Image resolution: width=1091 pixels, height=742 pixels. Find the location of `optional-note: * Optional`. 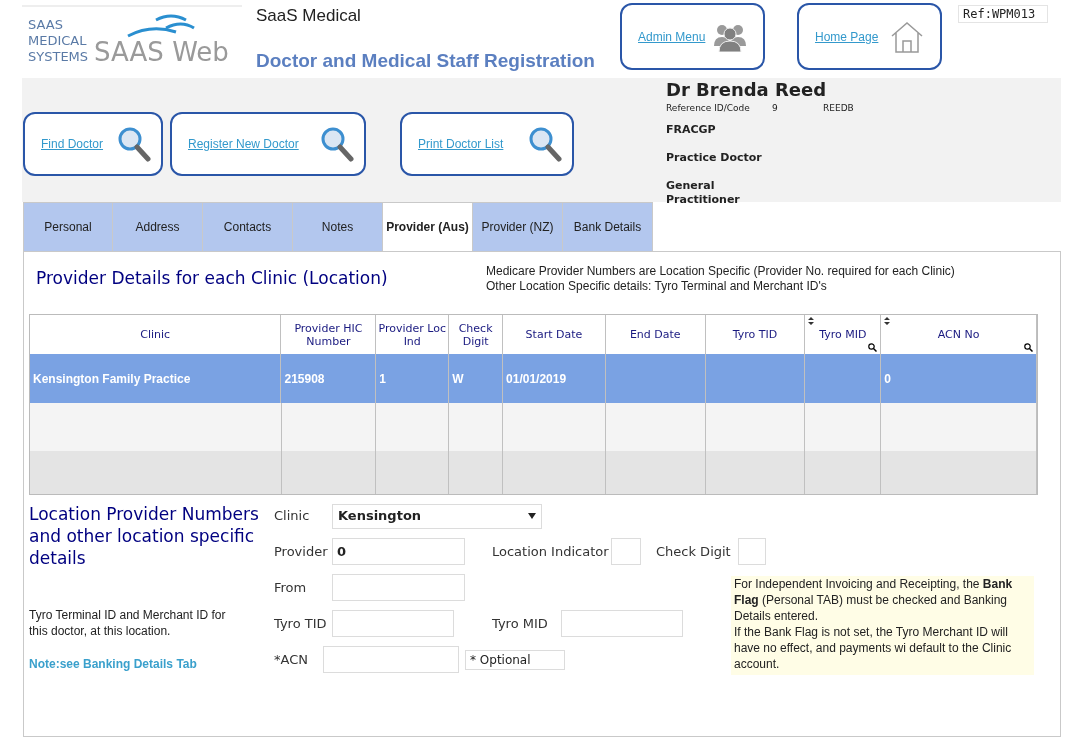

optional-note: * Optional is located at coordinates (515, 659).